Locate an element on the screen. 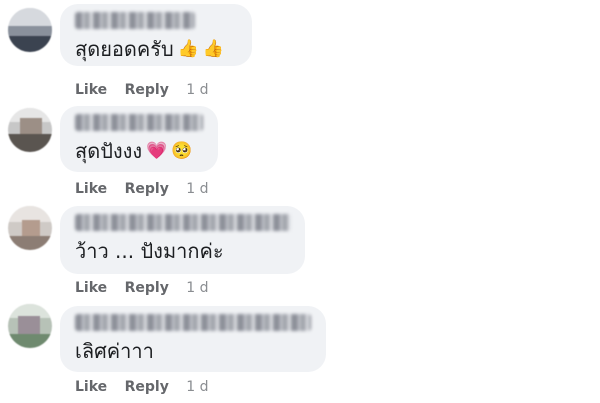 This screenshot has height=403, width=600. pleading-face-icon: 🥺 is located at coordinates (182, 151).